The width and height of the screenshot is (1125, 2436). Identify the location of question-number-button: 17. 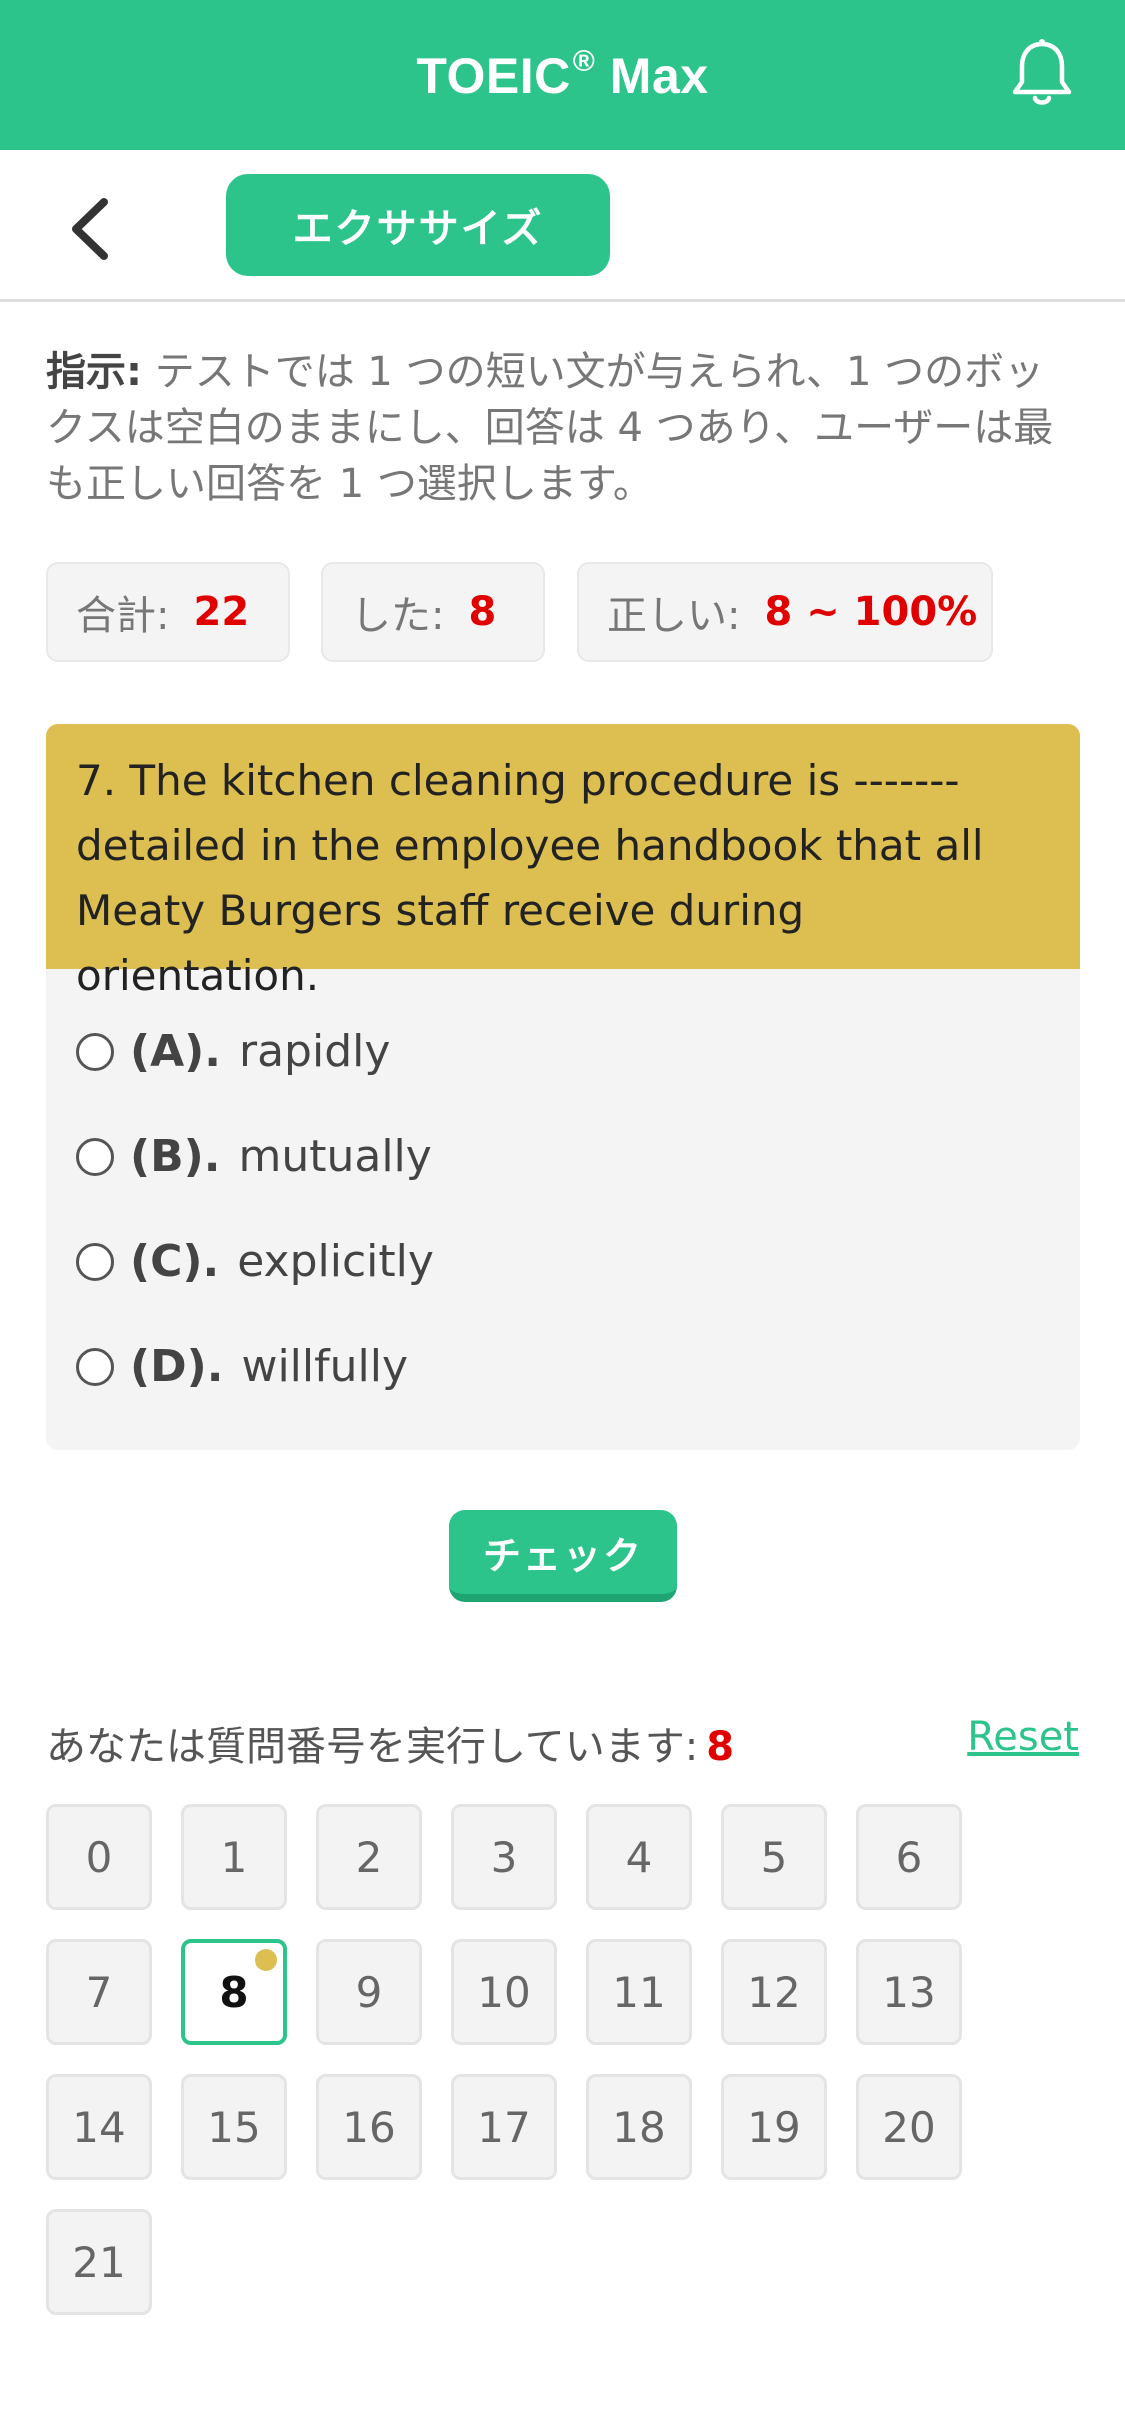
(504, 2127).